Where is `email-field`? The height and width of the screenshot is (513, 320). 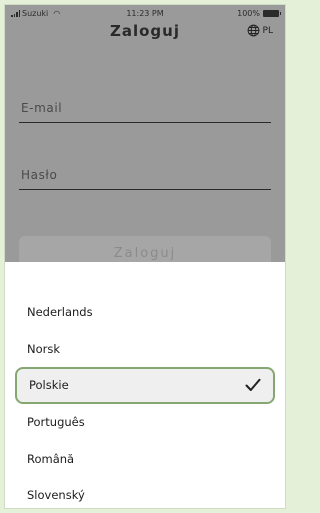
email-field is located at coordinates (145, 108).